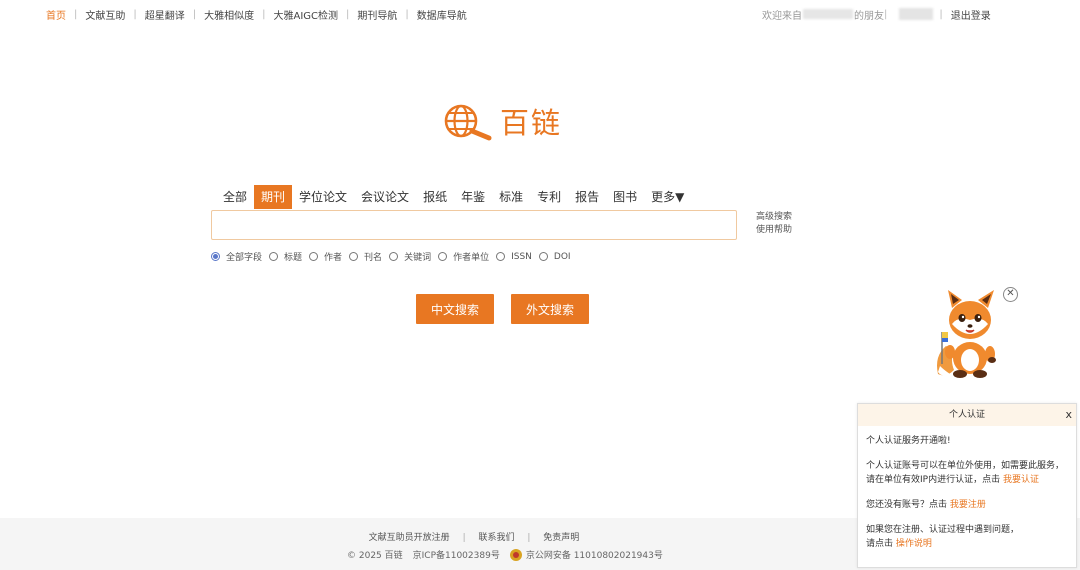 Image resolution: width=1080 pixels, height=570 pixels. I want to click on tab-newspaper: 报纸, so click(435, 197).